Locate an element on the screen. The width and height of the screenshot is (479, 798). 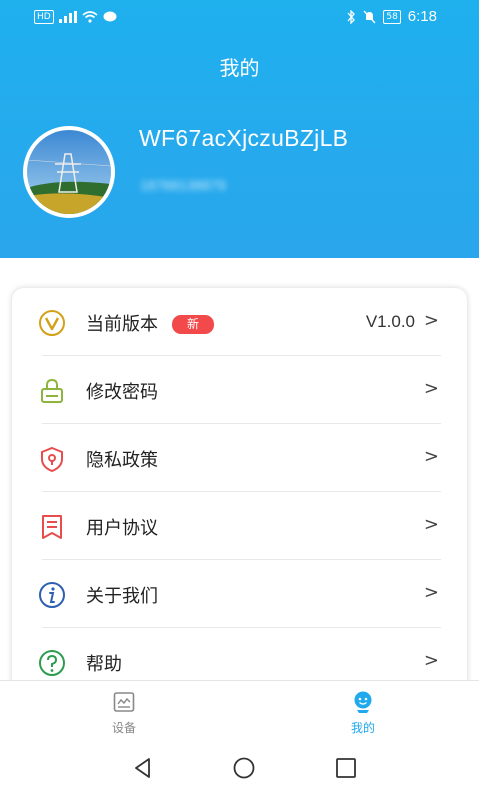
menu-item-label: 修改密码 is located at coordinates (122, 392).